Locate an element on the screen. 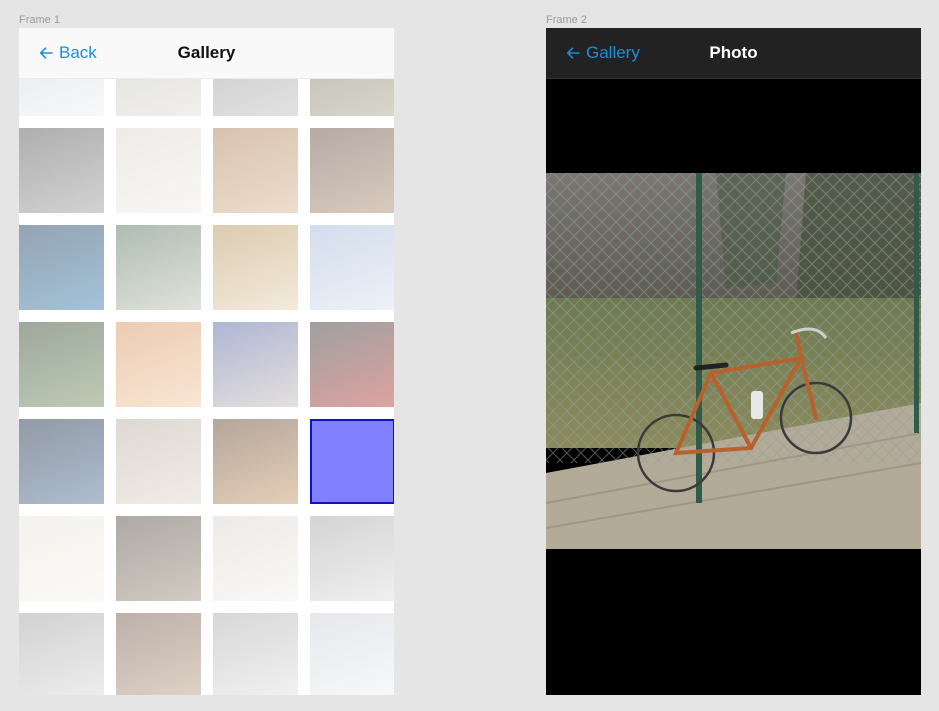 The width and height of the screenshot is (939, 711). selected-photo-placeholder is located at coordinates (352, 461).